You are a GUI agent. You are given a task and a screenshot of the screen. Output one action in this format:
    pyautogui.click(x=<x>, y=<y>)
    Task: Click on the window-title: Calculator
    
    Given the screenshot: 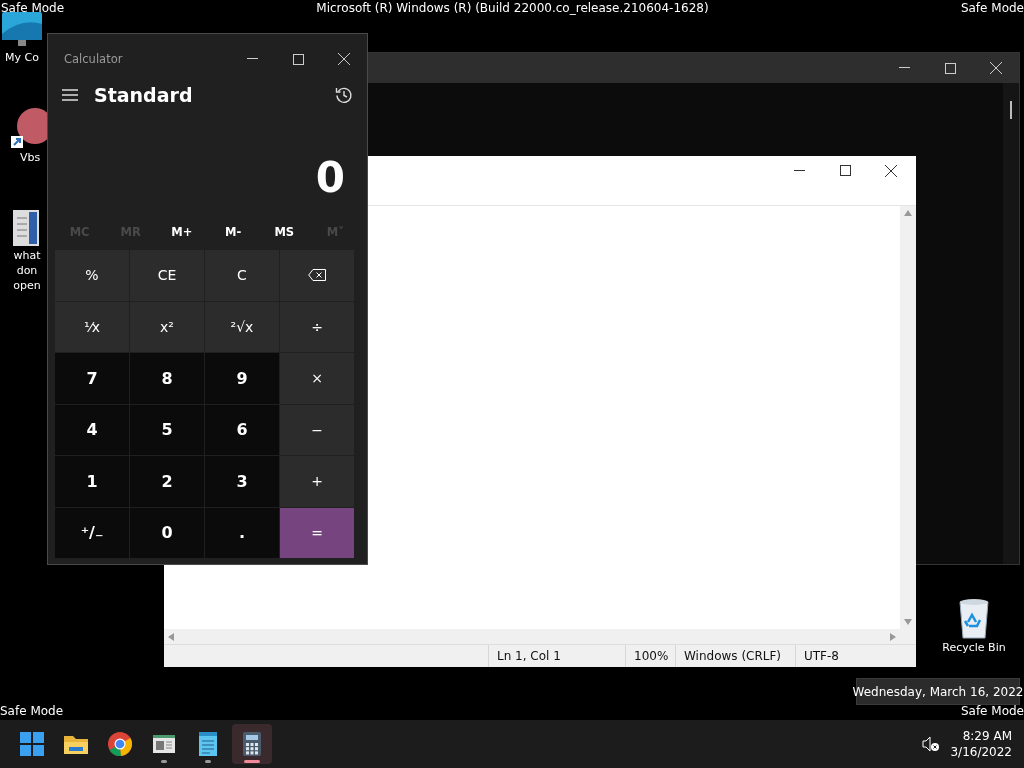 What is the action you would take?
    pyautogui.click(x=93, y=59)
    